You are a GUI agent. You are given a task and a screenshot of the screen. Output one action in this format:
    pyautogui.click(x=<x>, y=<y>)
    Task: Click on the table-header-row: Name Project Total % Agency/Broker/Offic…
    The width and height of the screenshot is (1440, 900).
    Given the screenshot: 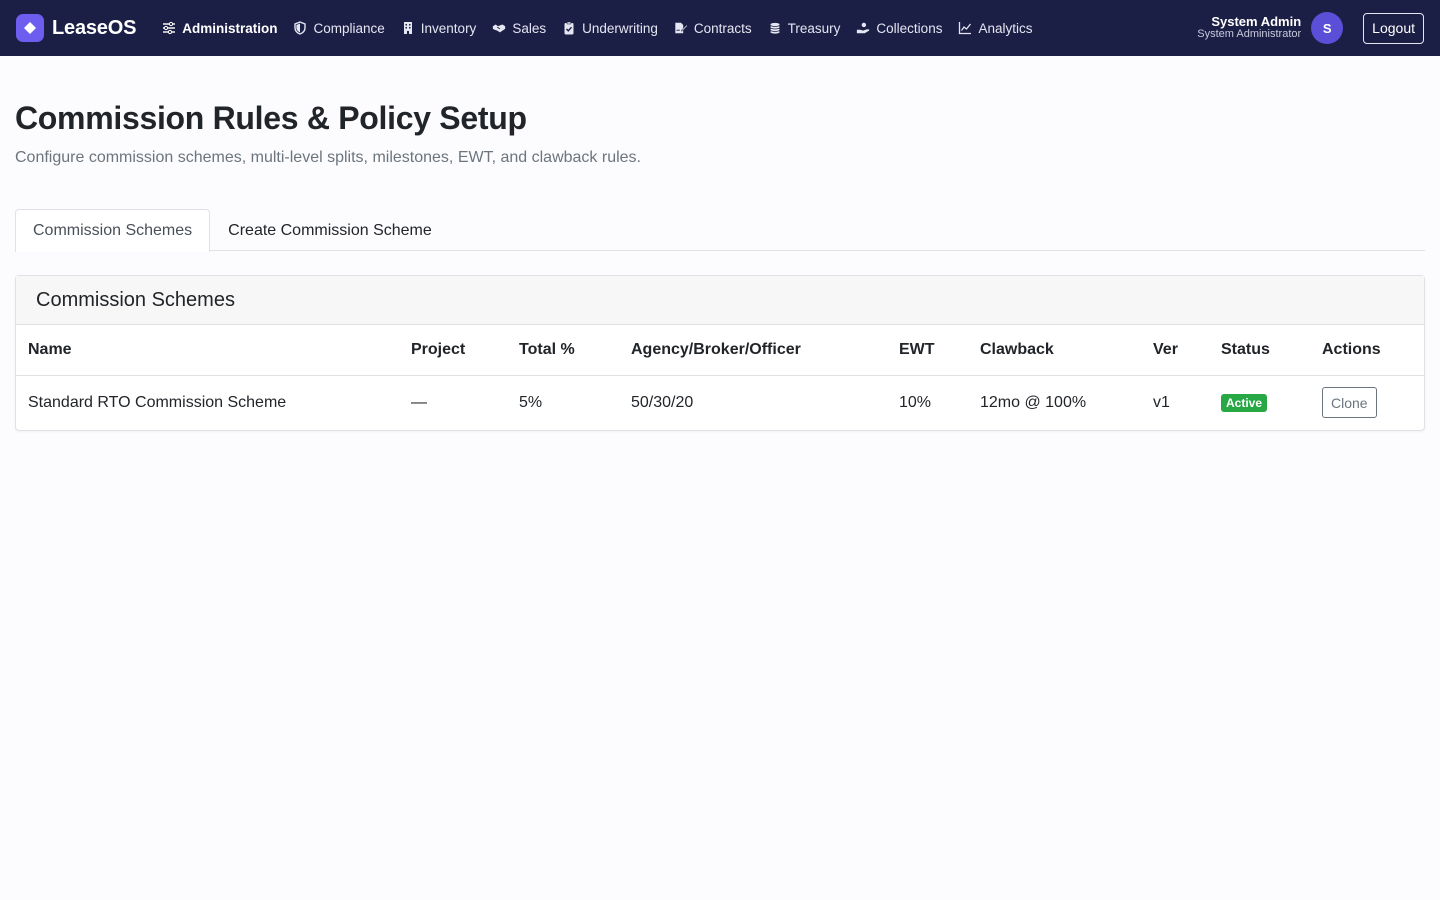 What is the action you would take?
    pyautogui.click(x=720, y=350)
    